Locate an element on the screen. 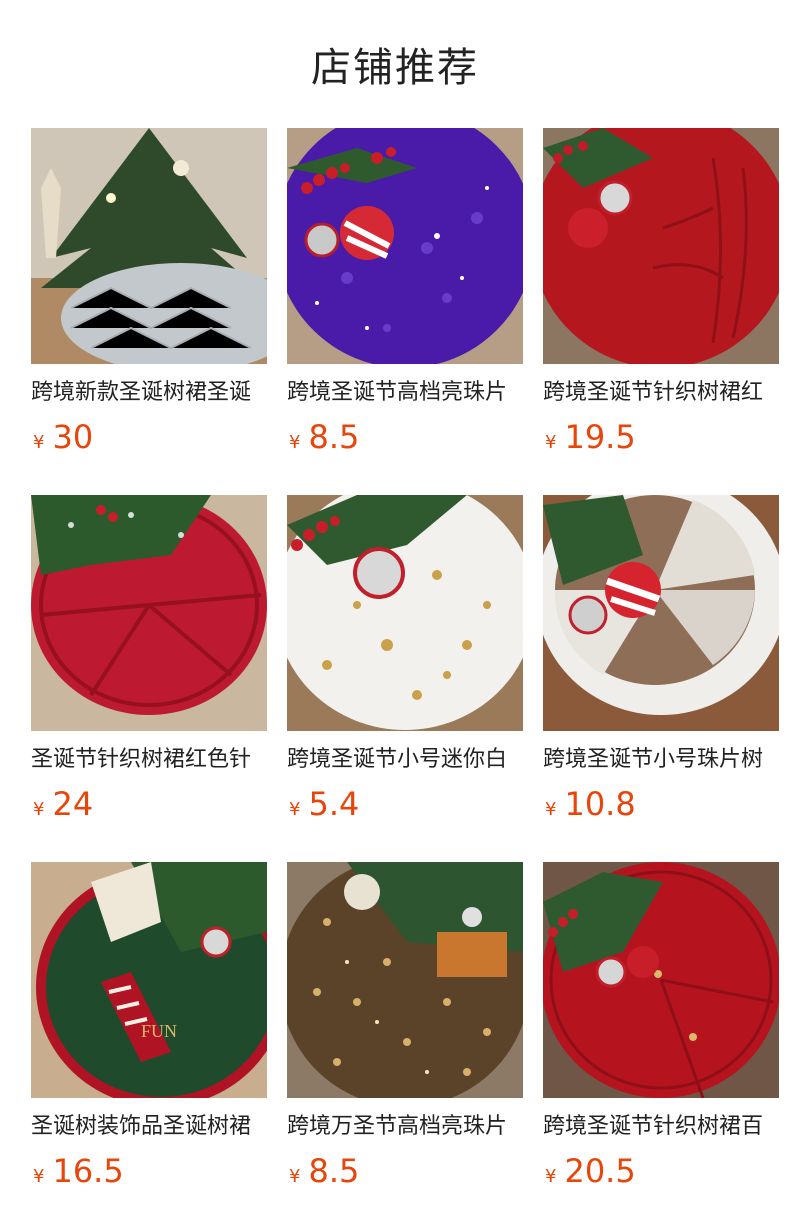 The width and height of the screenshot is (790, 1230). price-value: 24 is located at coordinates (73, 804).